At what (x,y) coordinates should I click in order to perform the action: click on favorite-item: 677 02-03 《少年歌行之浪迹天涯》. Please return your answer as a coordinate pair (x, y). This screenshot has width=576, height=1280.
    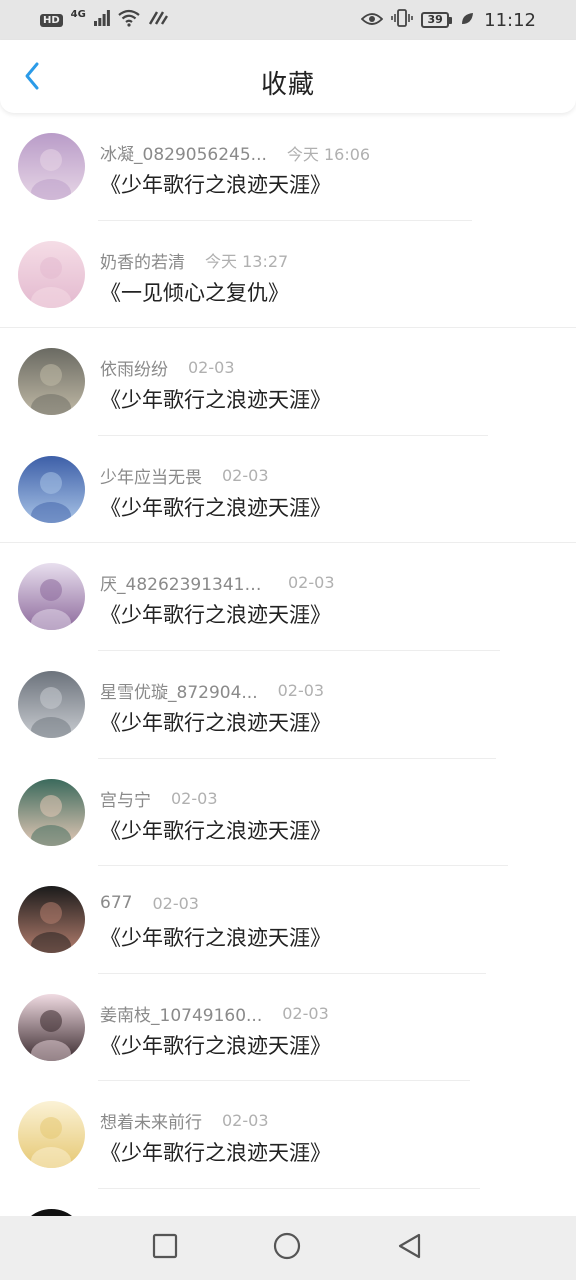
    Looking at the image, I should click on (288, 920).